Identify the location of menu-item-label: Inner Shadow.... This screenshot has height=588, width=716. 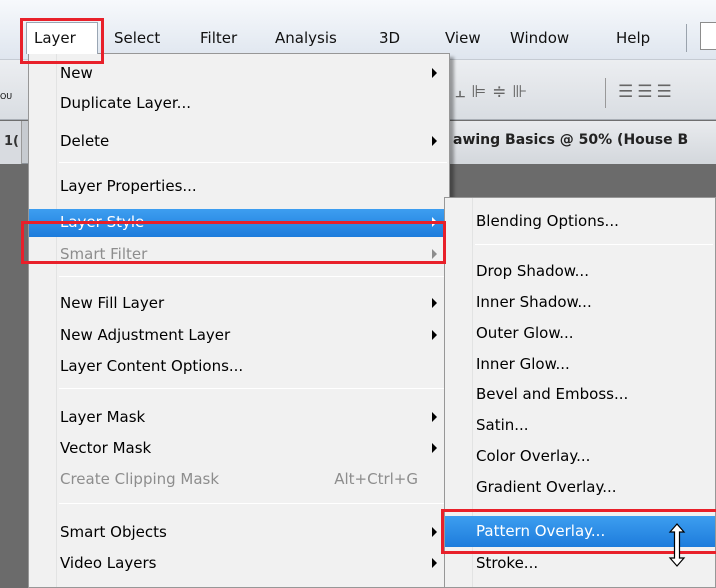
(534, 302).